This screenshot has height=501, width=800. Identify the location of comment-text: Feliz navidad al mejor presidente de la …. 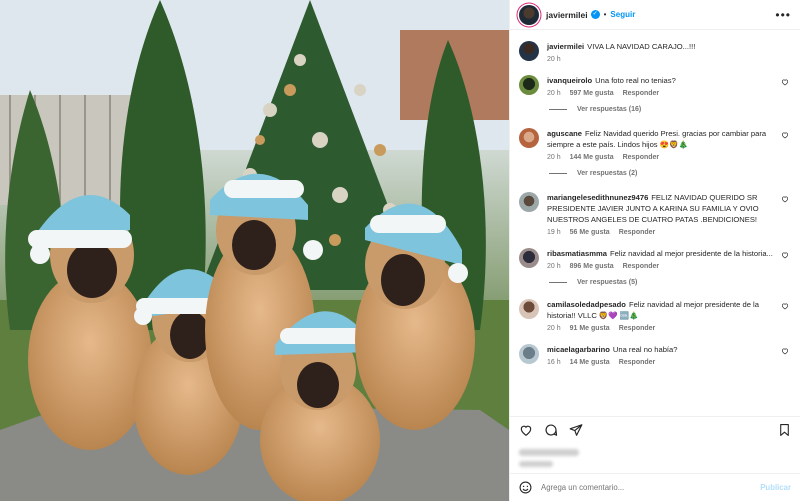
(691, 253).